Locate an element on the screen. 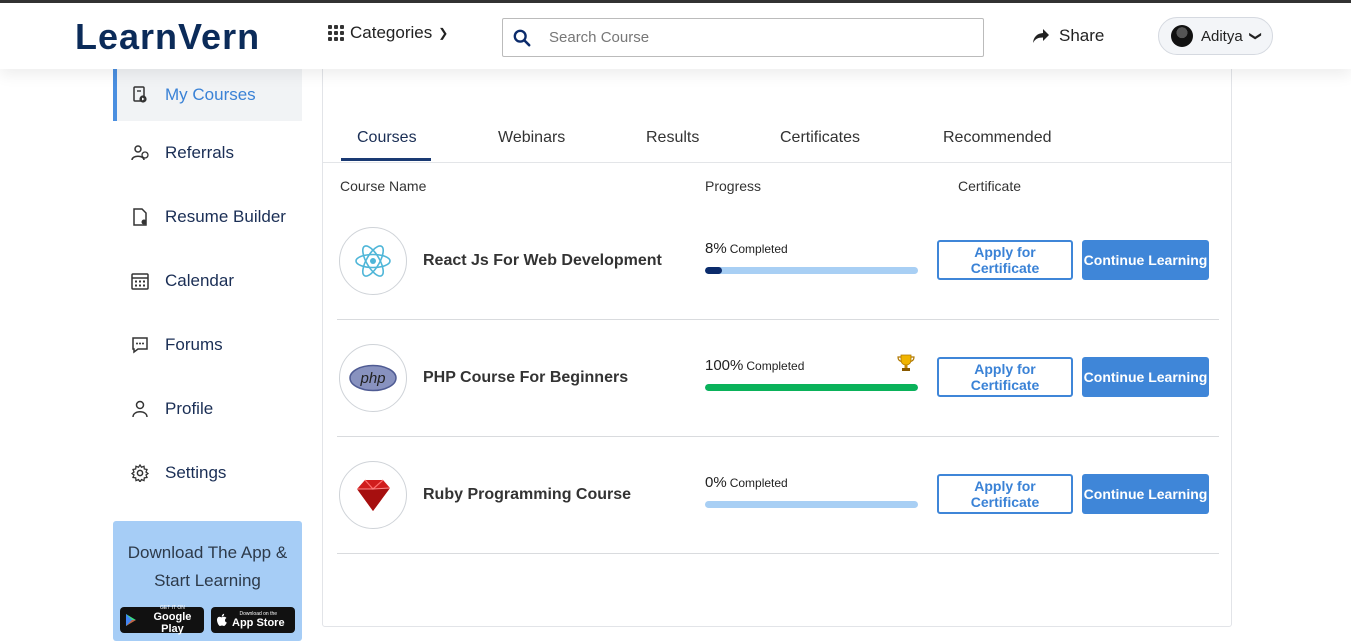 This screenshot has height=641, width=1351. search-bar is located at coordinates (743, 37).